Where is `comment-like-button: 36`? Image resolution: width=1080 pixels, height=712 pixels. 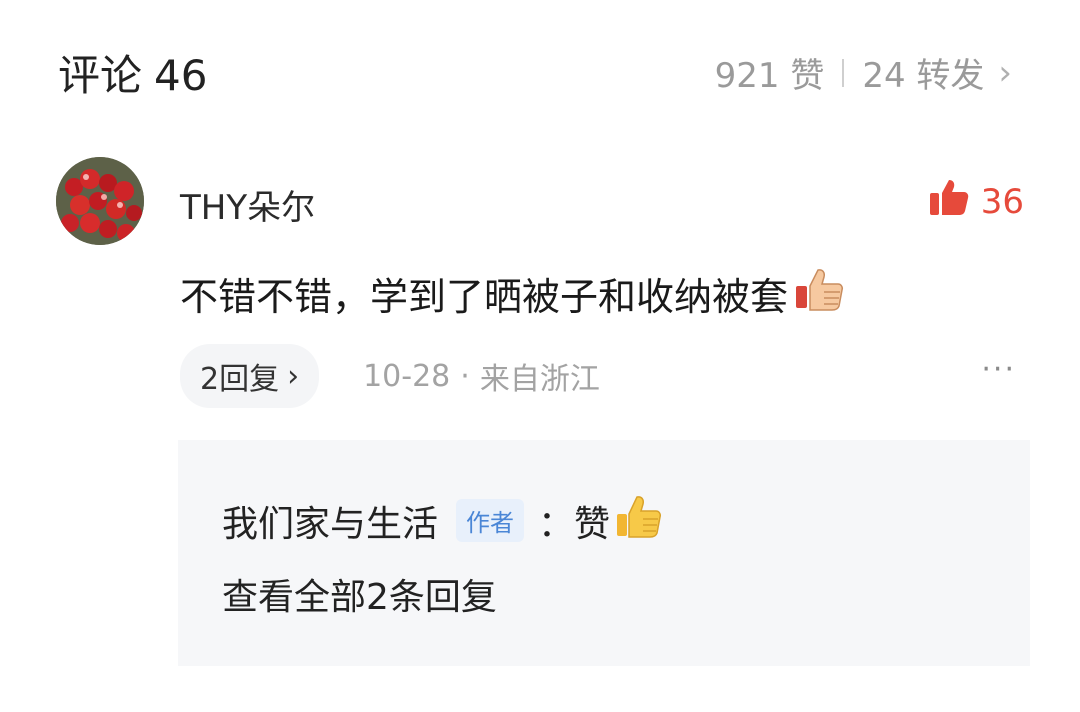 comment-like-button: 36 is located at coordinates (976, 201).